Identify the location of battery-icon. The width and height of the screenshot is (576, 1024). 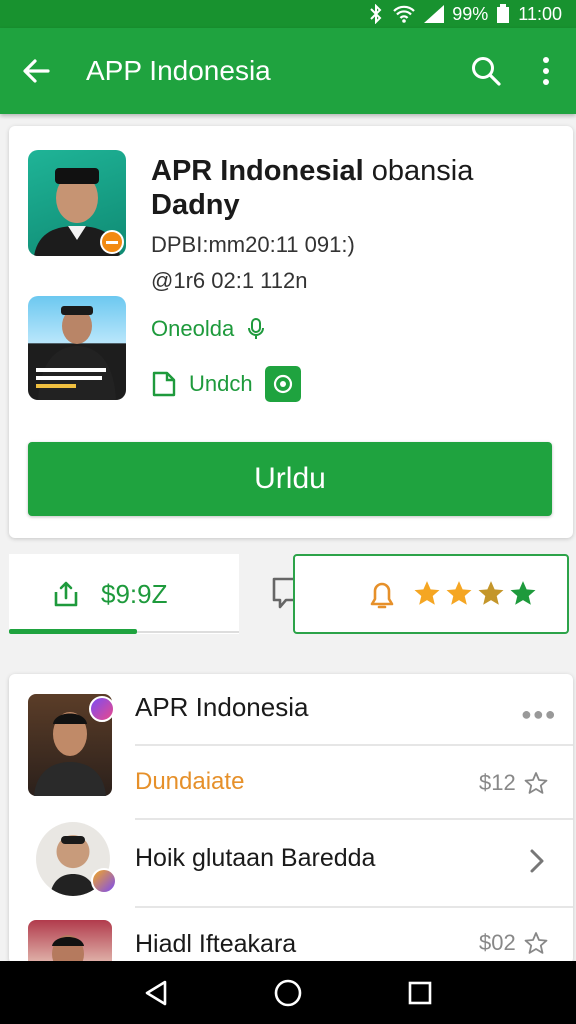
(503, 13).